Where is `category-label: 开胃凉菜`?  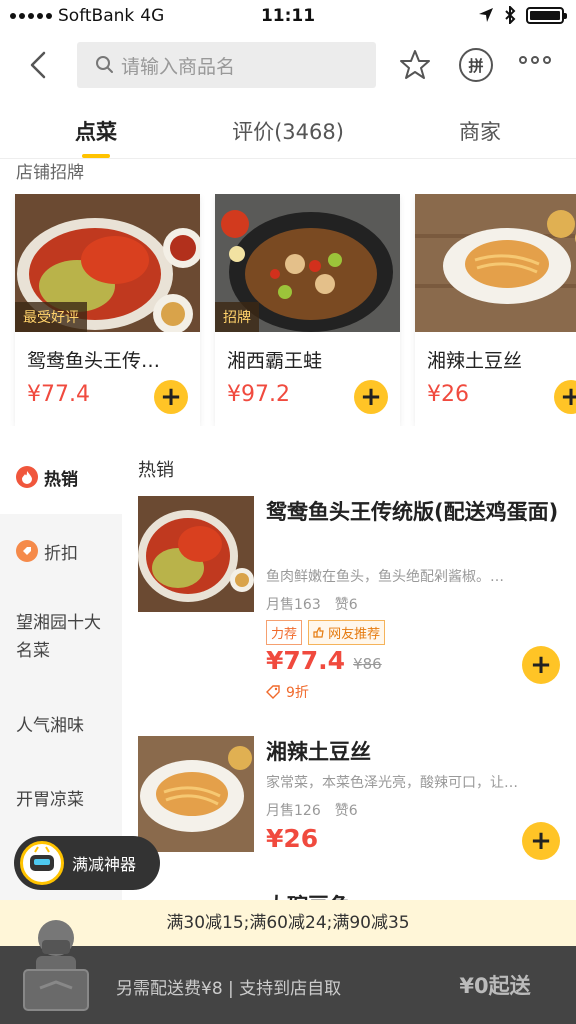
category-label: 开胃凉菜 is located at coordinates (50, 799).